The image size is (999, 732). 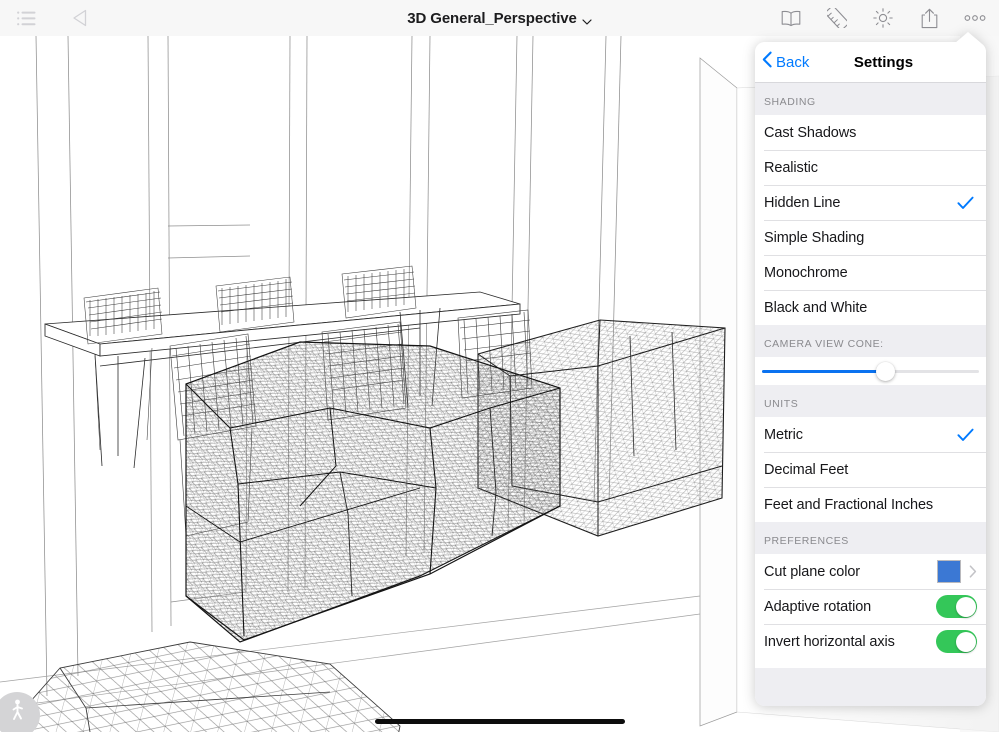 I want to click on option-label: Simple Shading, so click(x=814, y=237).